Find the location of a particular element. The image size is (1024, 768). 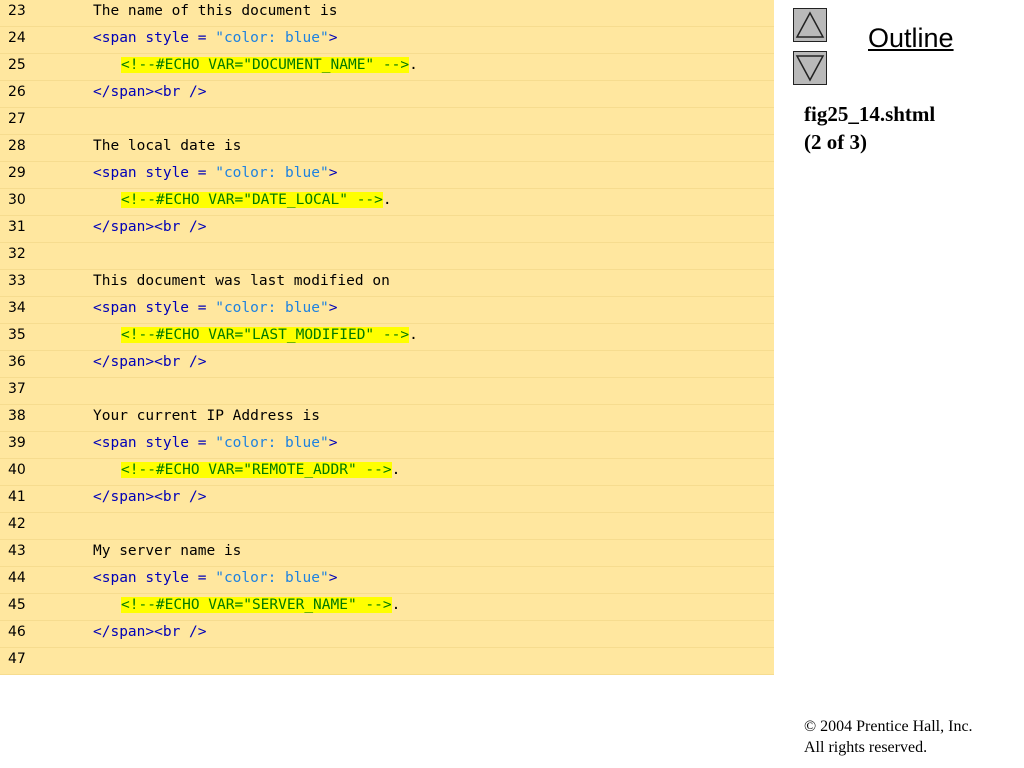

code-line: 42 is located at coordinates (387, 526).